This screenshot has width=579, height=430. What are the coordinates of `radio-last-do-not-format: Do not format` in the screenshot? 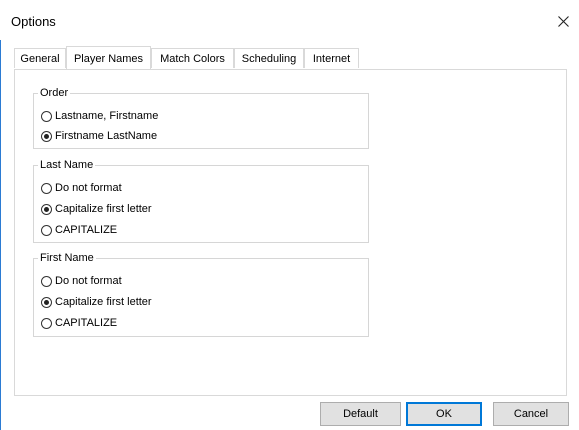 It's located at (81, 188).